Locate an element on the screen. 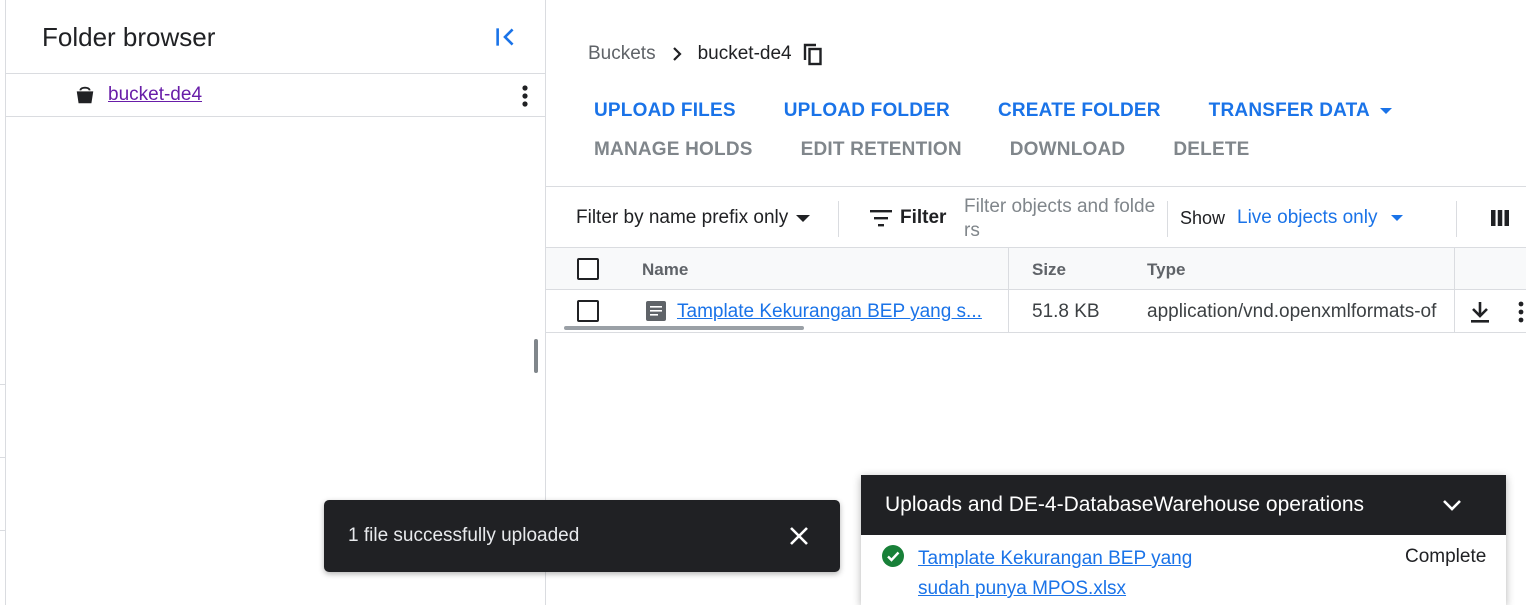 Image resolution: width=1526 pixels, height=605 pixels. download-button: DOWNLOAD is located at coordinates (1068, 150).